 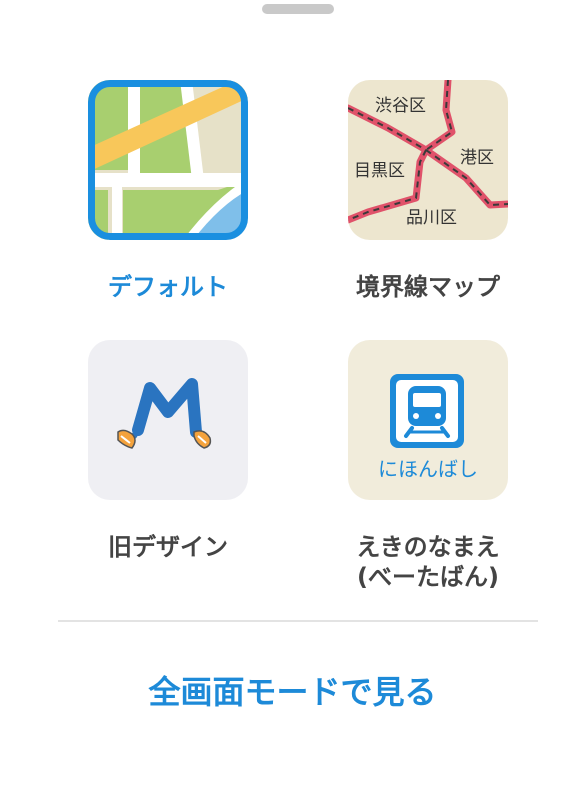 What do you see at coordinates (427, 411) in the screenshot?
I see `train-icon` at bounding box center [427, 411].